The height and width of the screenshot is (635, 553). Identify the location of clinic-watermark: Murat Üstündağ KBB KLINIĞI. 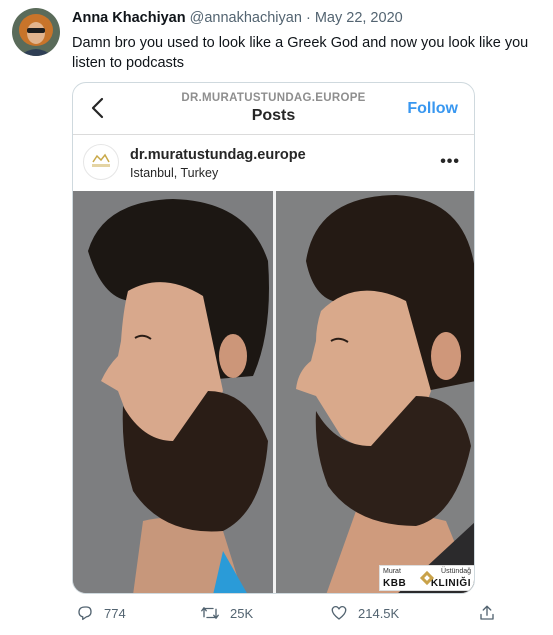
(426, 578).